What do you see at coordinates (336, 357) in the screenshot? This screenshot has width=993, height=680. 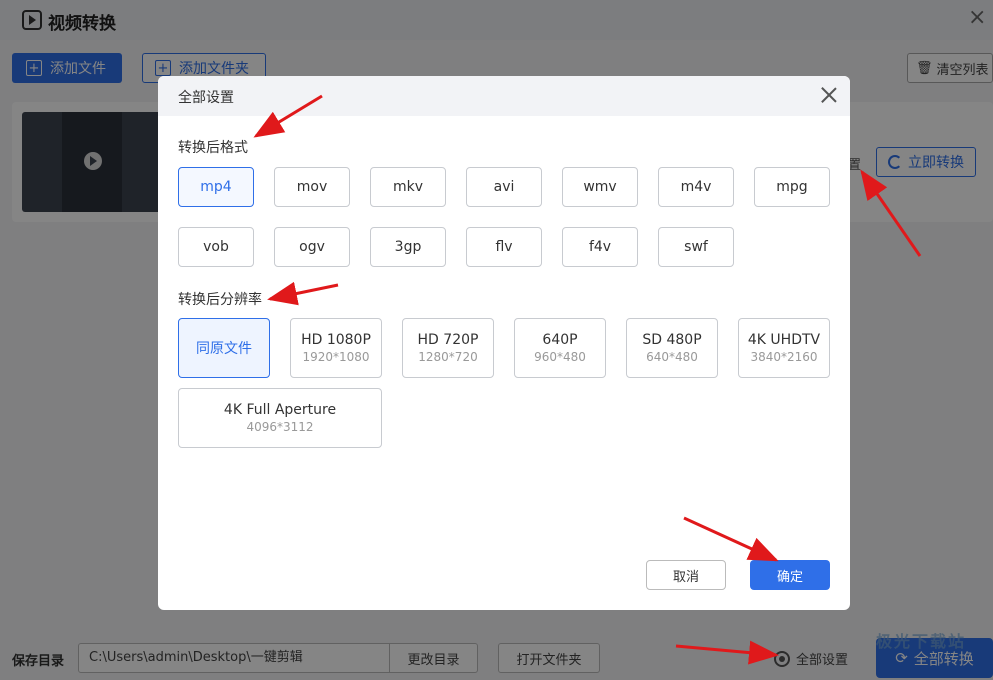 I see `resolution-size: 1920*1080` at bounding box center [336, 357].